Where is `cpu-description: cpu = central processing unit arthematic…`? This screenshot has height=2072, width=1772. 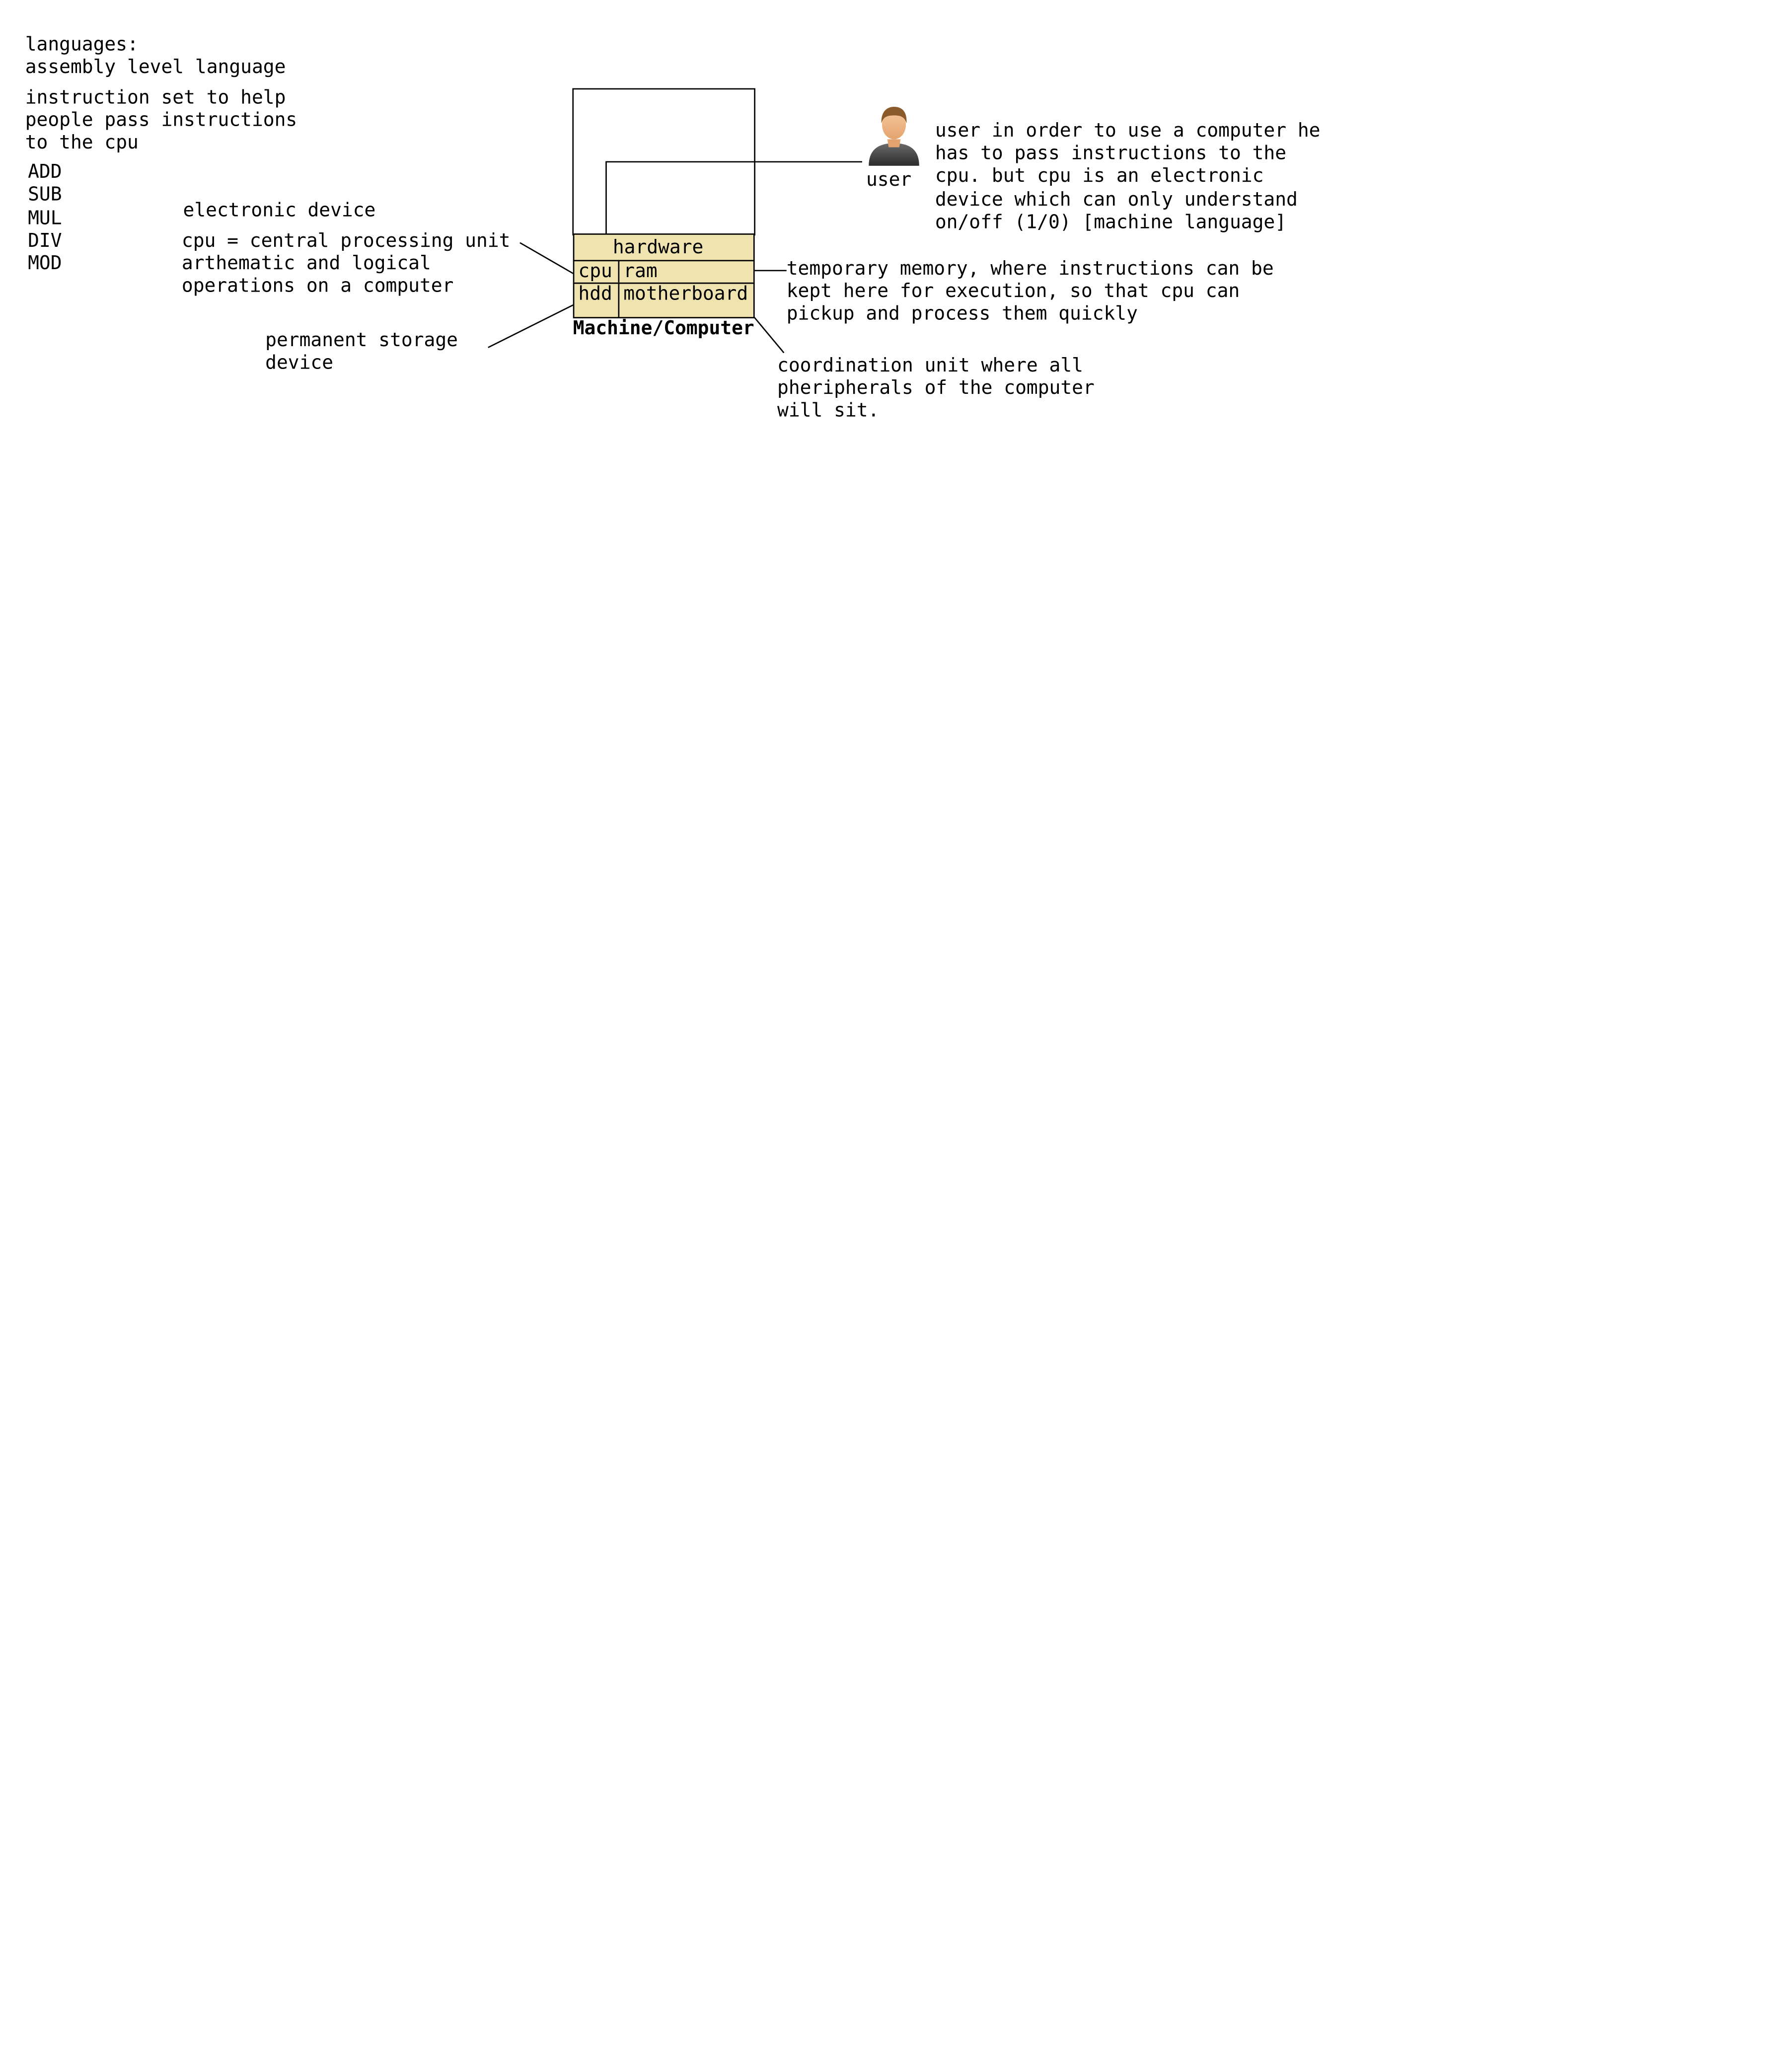
cpu-description: cpu = central processing unit arthematic… is located at coordinates (346, 264).